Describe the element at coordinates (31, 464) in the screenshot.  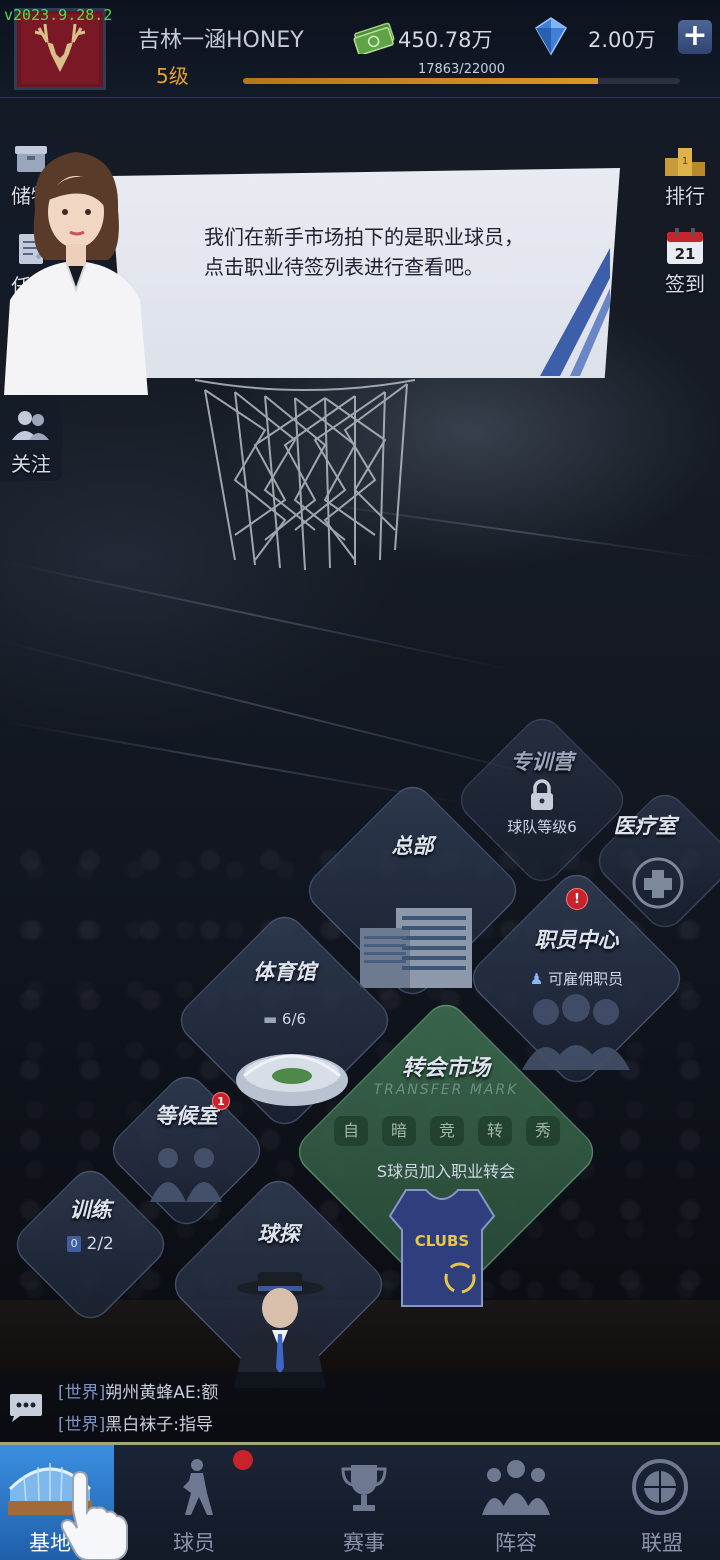
I see `sidebar-item-label: 关注` at that location.